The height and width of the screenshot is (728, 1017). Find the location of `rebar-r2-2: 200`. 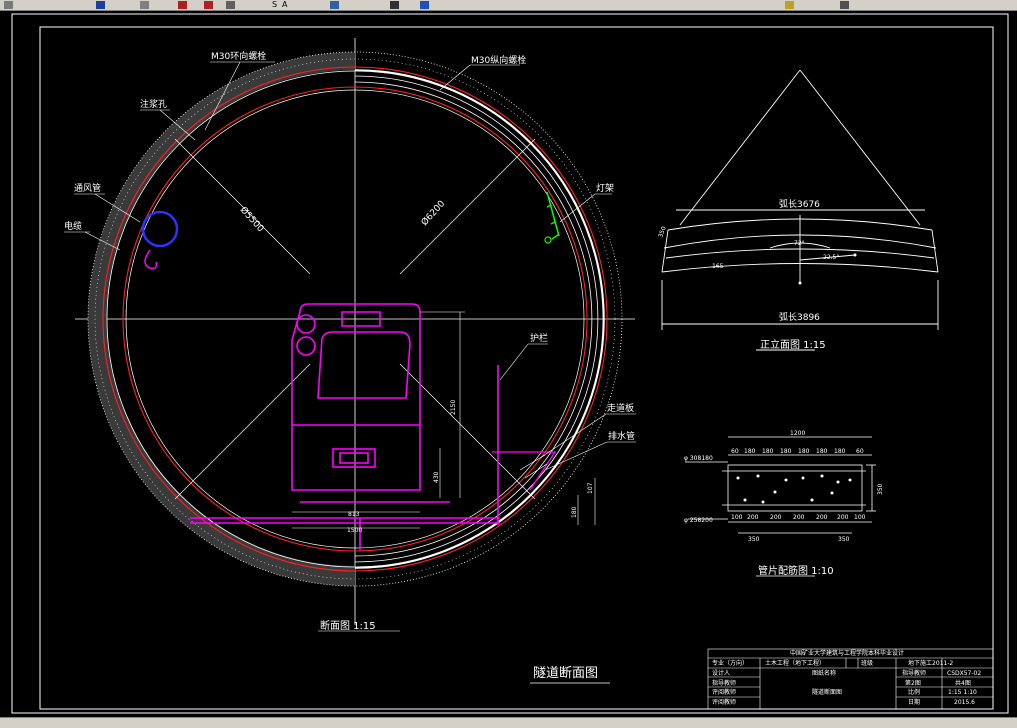

rebar-r2-2: 200 is located at coordinates (776, 517).